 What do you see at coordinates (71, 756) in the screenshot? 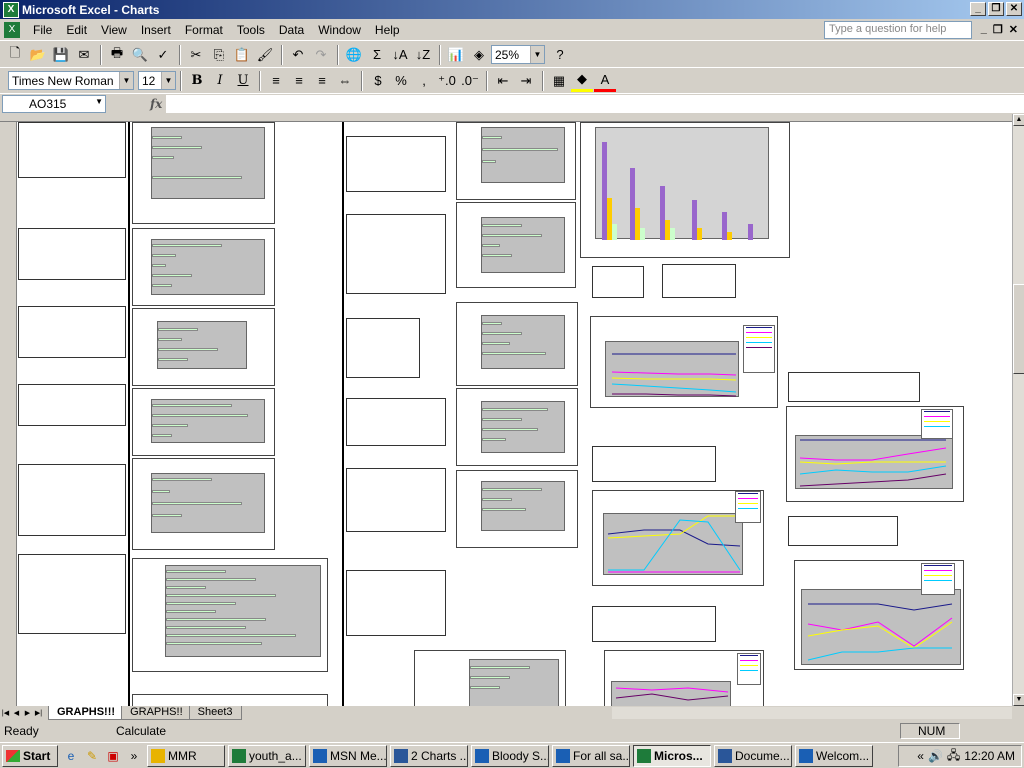
I see `ie-icon: e` at bounding box center [71, 756].